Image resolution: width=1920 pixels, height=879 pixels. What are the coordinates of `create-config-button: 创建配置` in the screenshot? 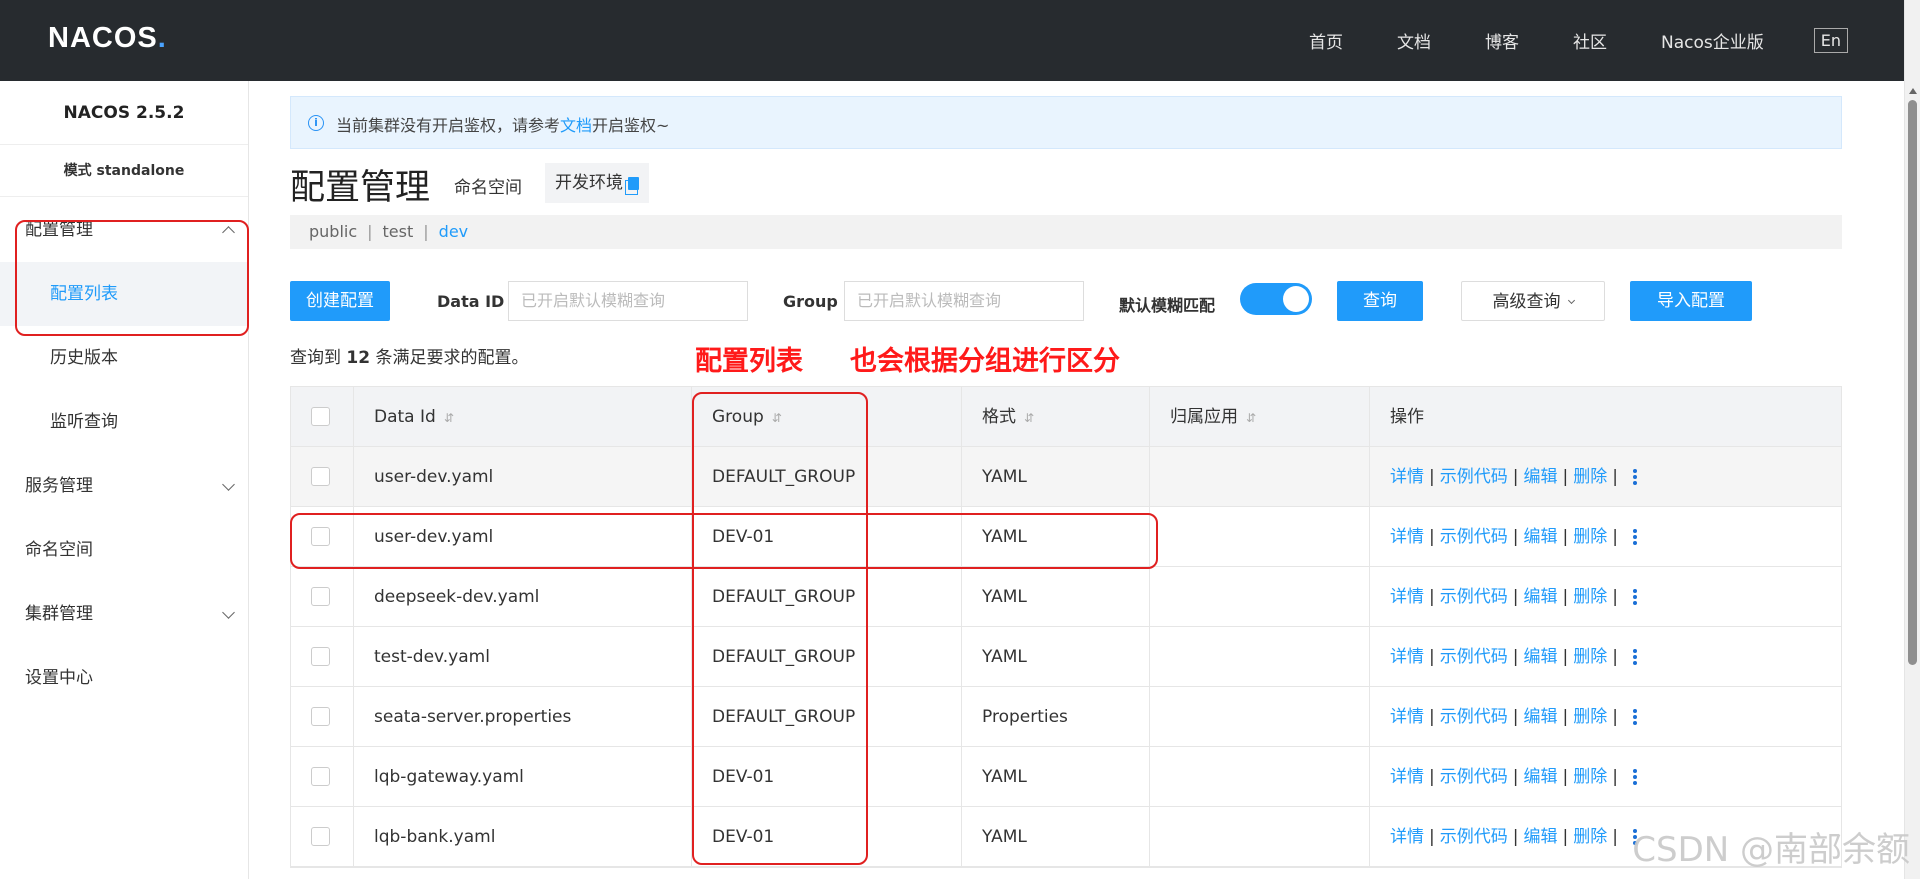 It's located at (340, 301).